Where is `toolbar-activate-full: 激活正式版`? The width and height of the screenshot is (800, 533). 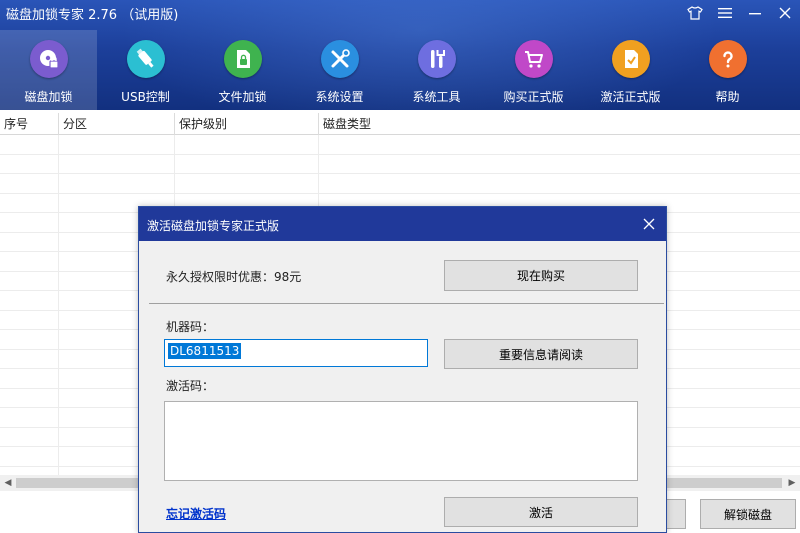
toolbar-activate-full: 激活正式版 is located at coordinates (630, 70).